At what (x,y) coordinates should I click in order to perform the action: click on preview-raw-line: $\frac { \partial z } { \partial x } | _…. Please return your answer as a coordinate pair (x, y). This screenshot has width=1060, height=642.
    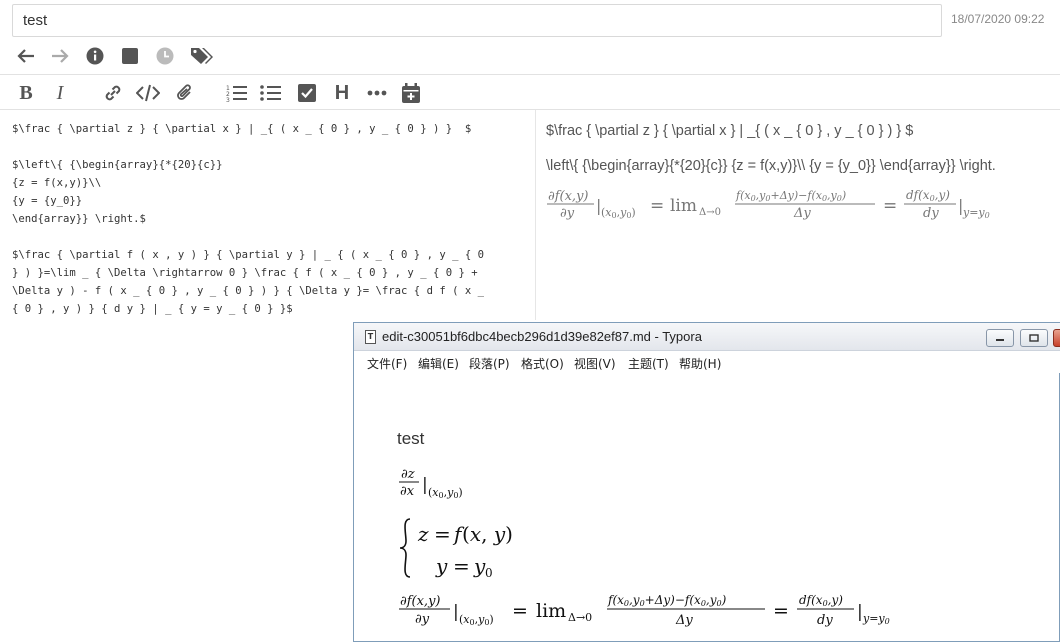
    Looking at the image, I should click on (730, 131).